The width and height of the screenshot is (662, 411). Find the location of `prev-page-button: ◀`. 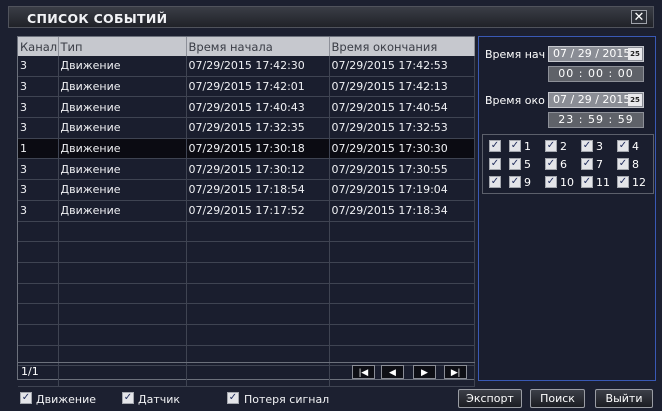

prev-page-button: ◀ is located at coordinates (392, 372).